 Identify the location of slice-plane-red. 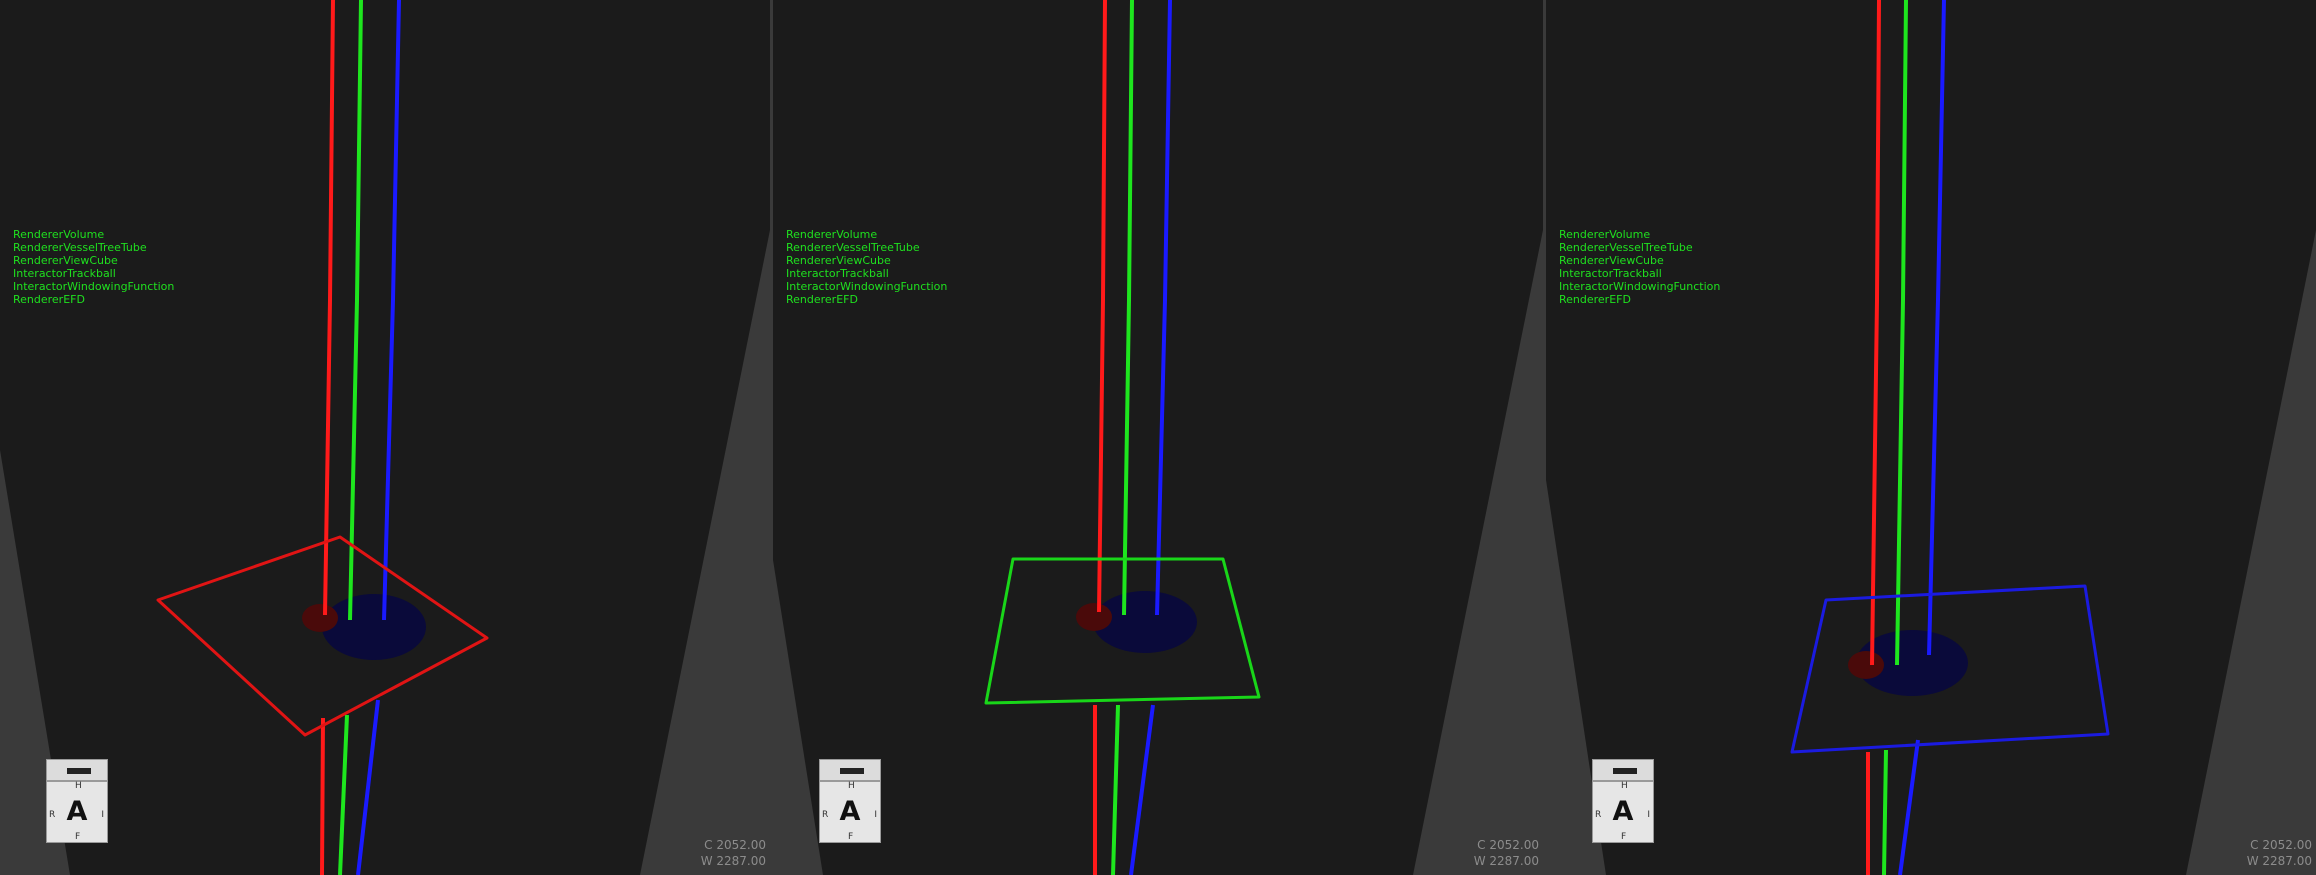
(322, 636).